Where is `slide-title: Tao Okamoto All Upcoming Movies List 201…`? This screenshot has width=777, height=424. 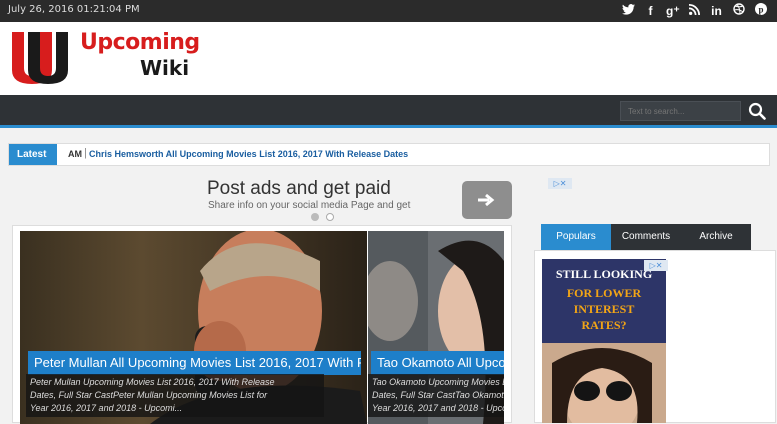 slide-title: Tao Okamoto All Upcoming Movies List 201… is located at coordinates (437, 363).